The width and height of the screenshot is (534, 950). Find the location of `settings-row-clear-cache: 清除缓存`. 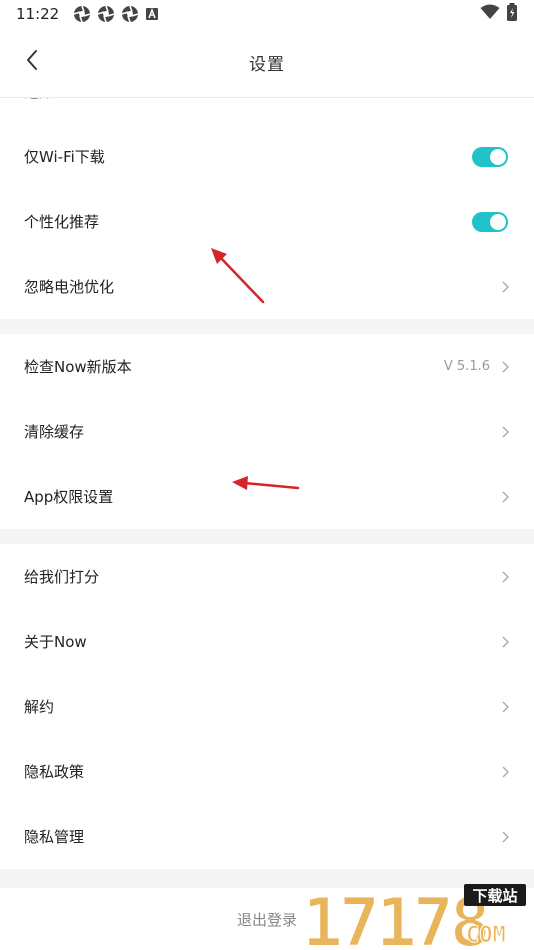

settings-row-clear-cache: 清除缓存 is located at coordinates (267, 431).